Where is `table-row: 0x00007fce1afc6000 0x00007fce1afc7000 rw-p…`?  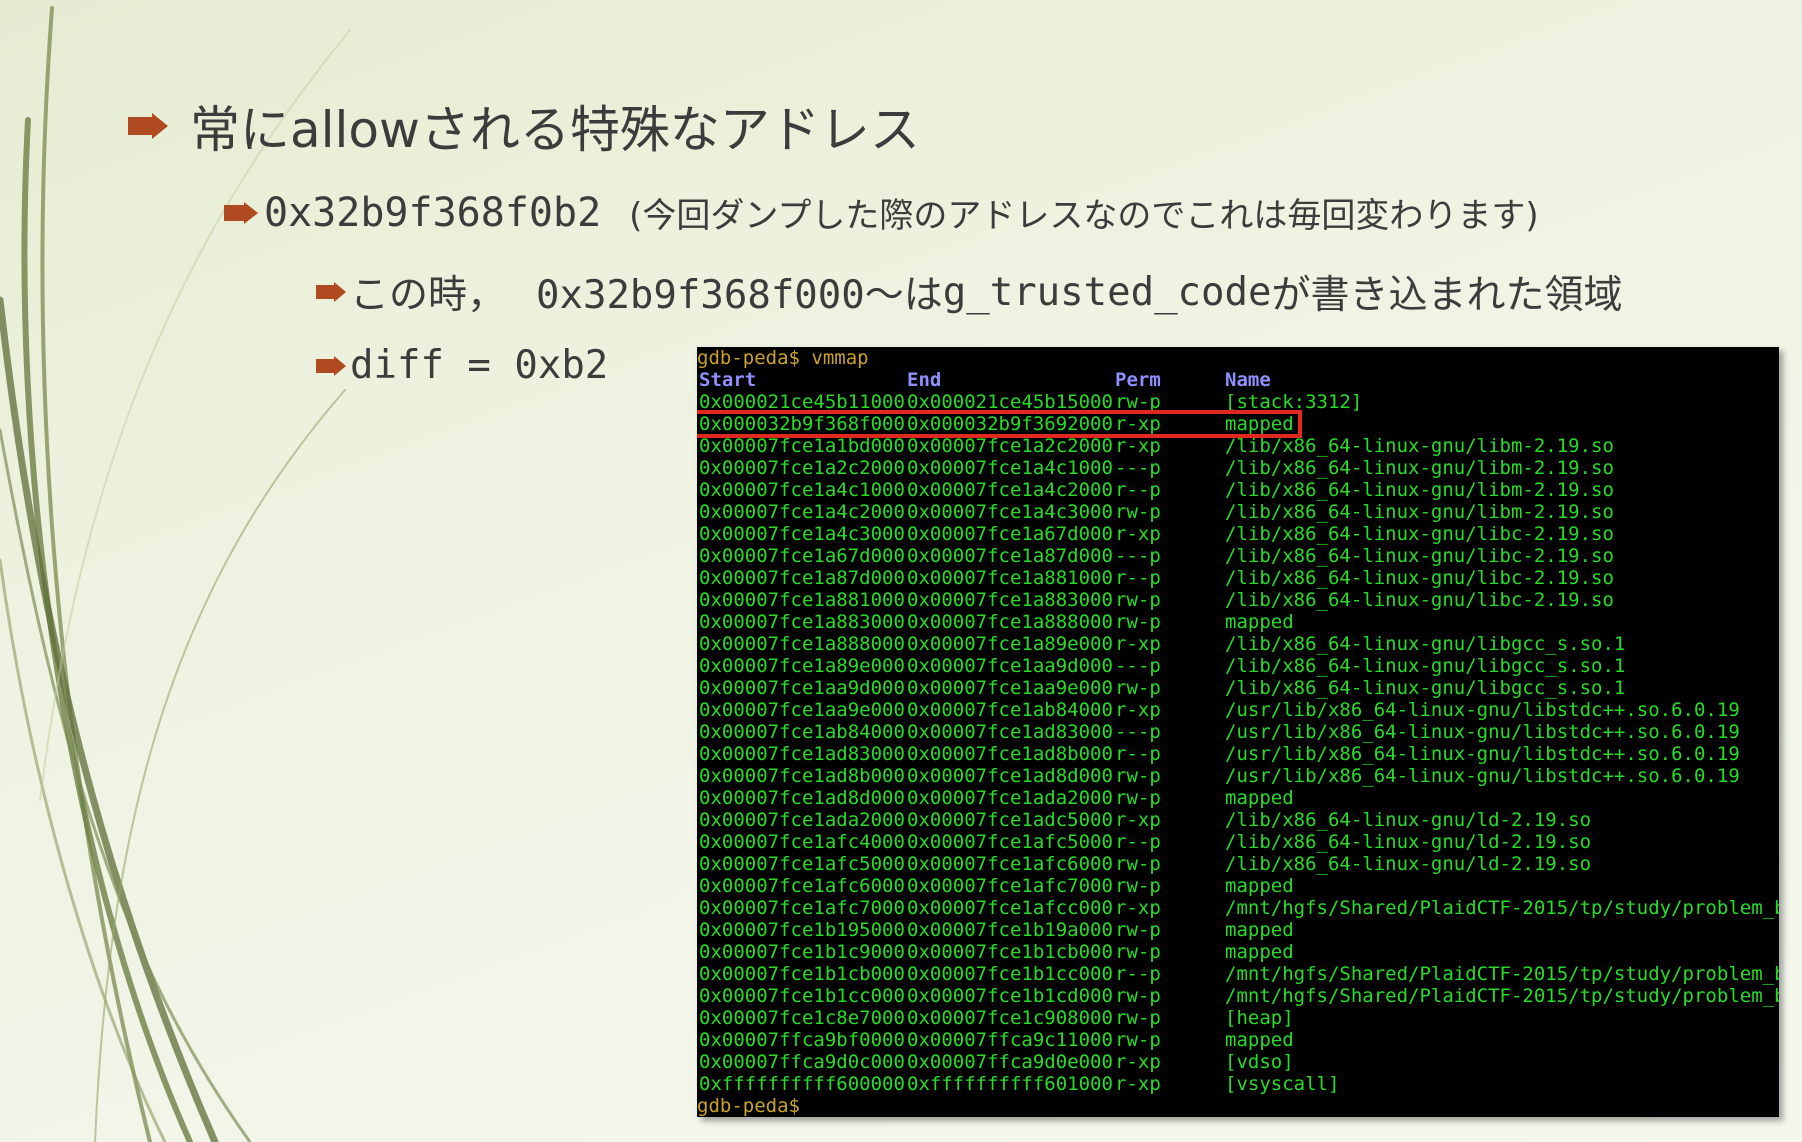 table-row: 0x00007fce1afc6000 0x00007fce1afc7000 rw-p… is located at coordinates (1238, 886).